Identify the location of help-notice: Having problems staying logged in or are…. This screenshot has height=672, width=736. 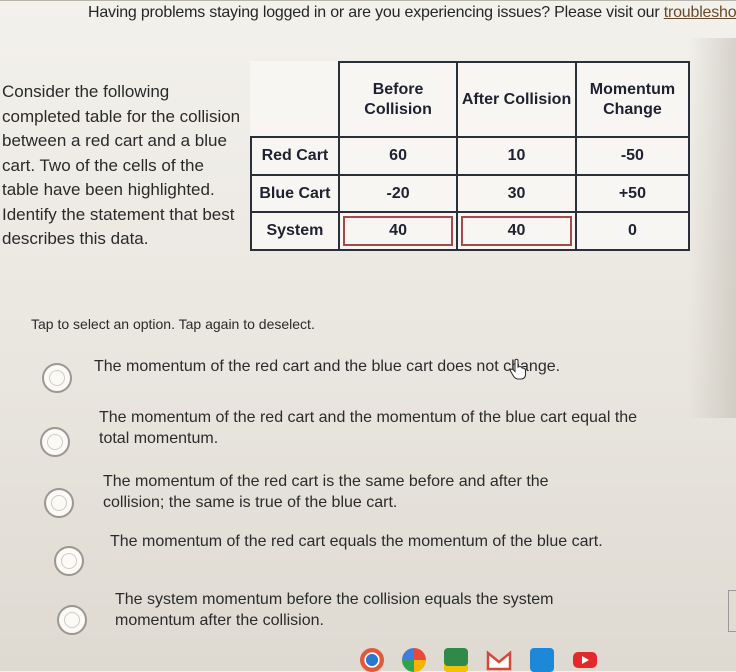
(412, 13).